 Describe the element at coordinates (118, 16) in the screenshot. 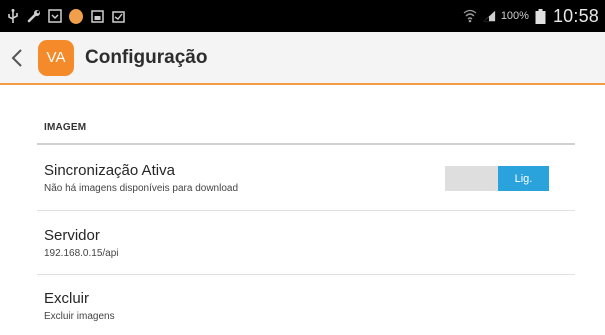

I see `clipboard-icon` at that location.